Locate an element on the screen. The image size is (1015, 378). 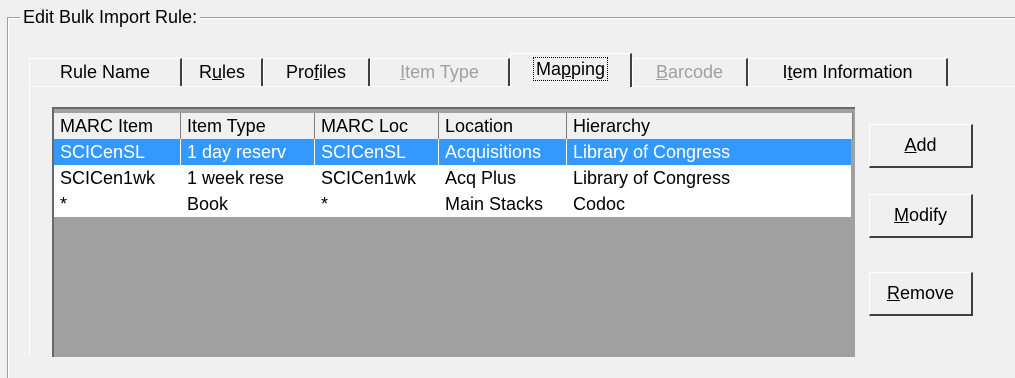
cell-location: Acquisitions is located at coordinates (503, 152).